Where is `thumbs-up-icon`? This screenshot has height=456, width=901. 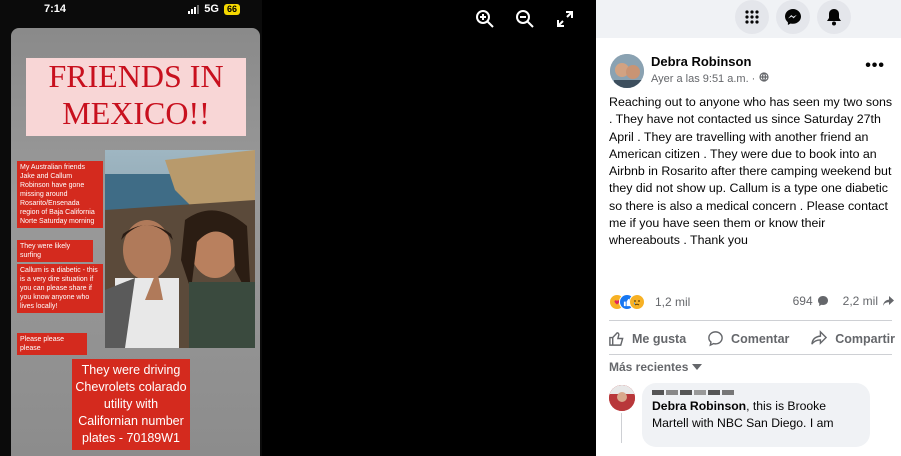
thumbs-up-icon is located at coordinates (616, 339).